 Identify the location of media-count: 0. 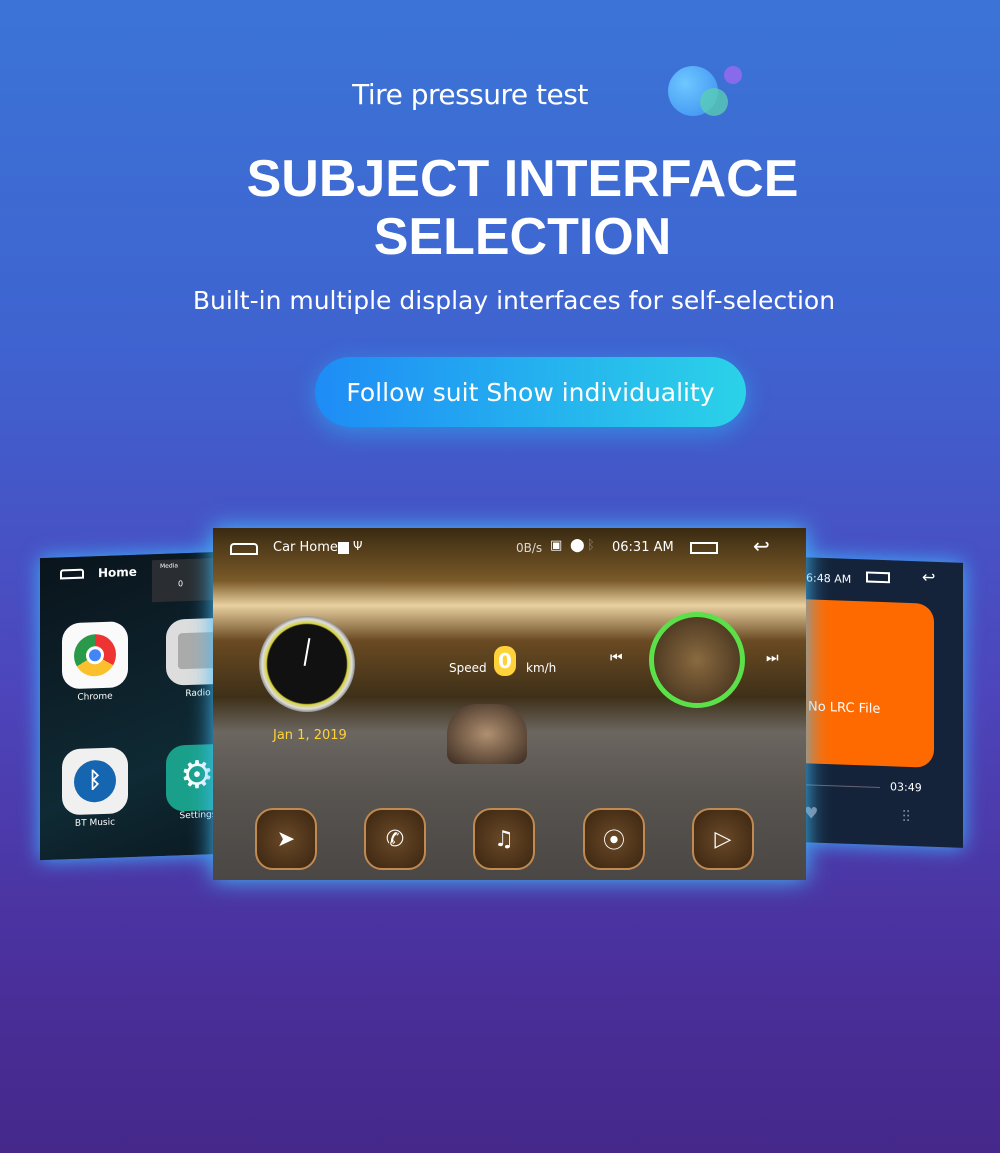
(181, 584).